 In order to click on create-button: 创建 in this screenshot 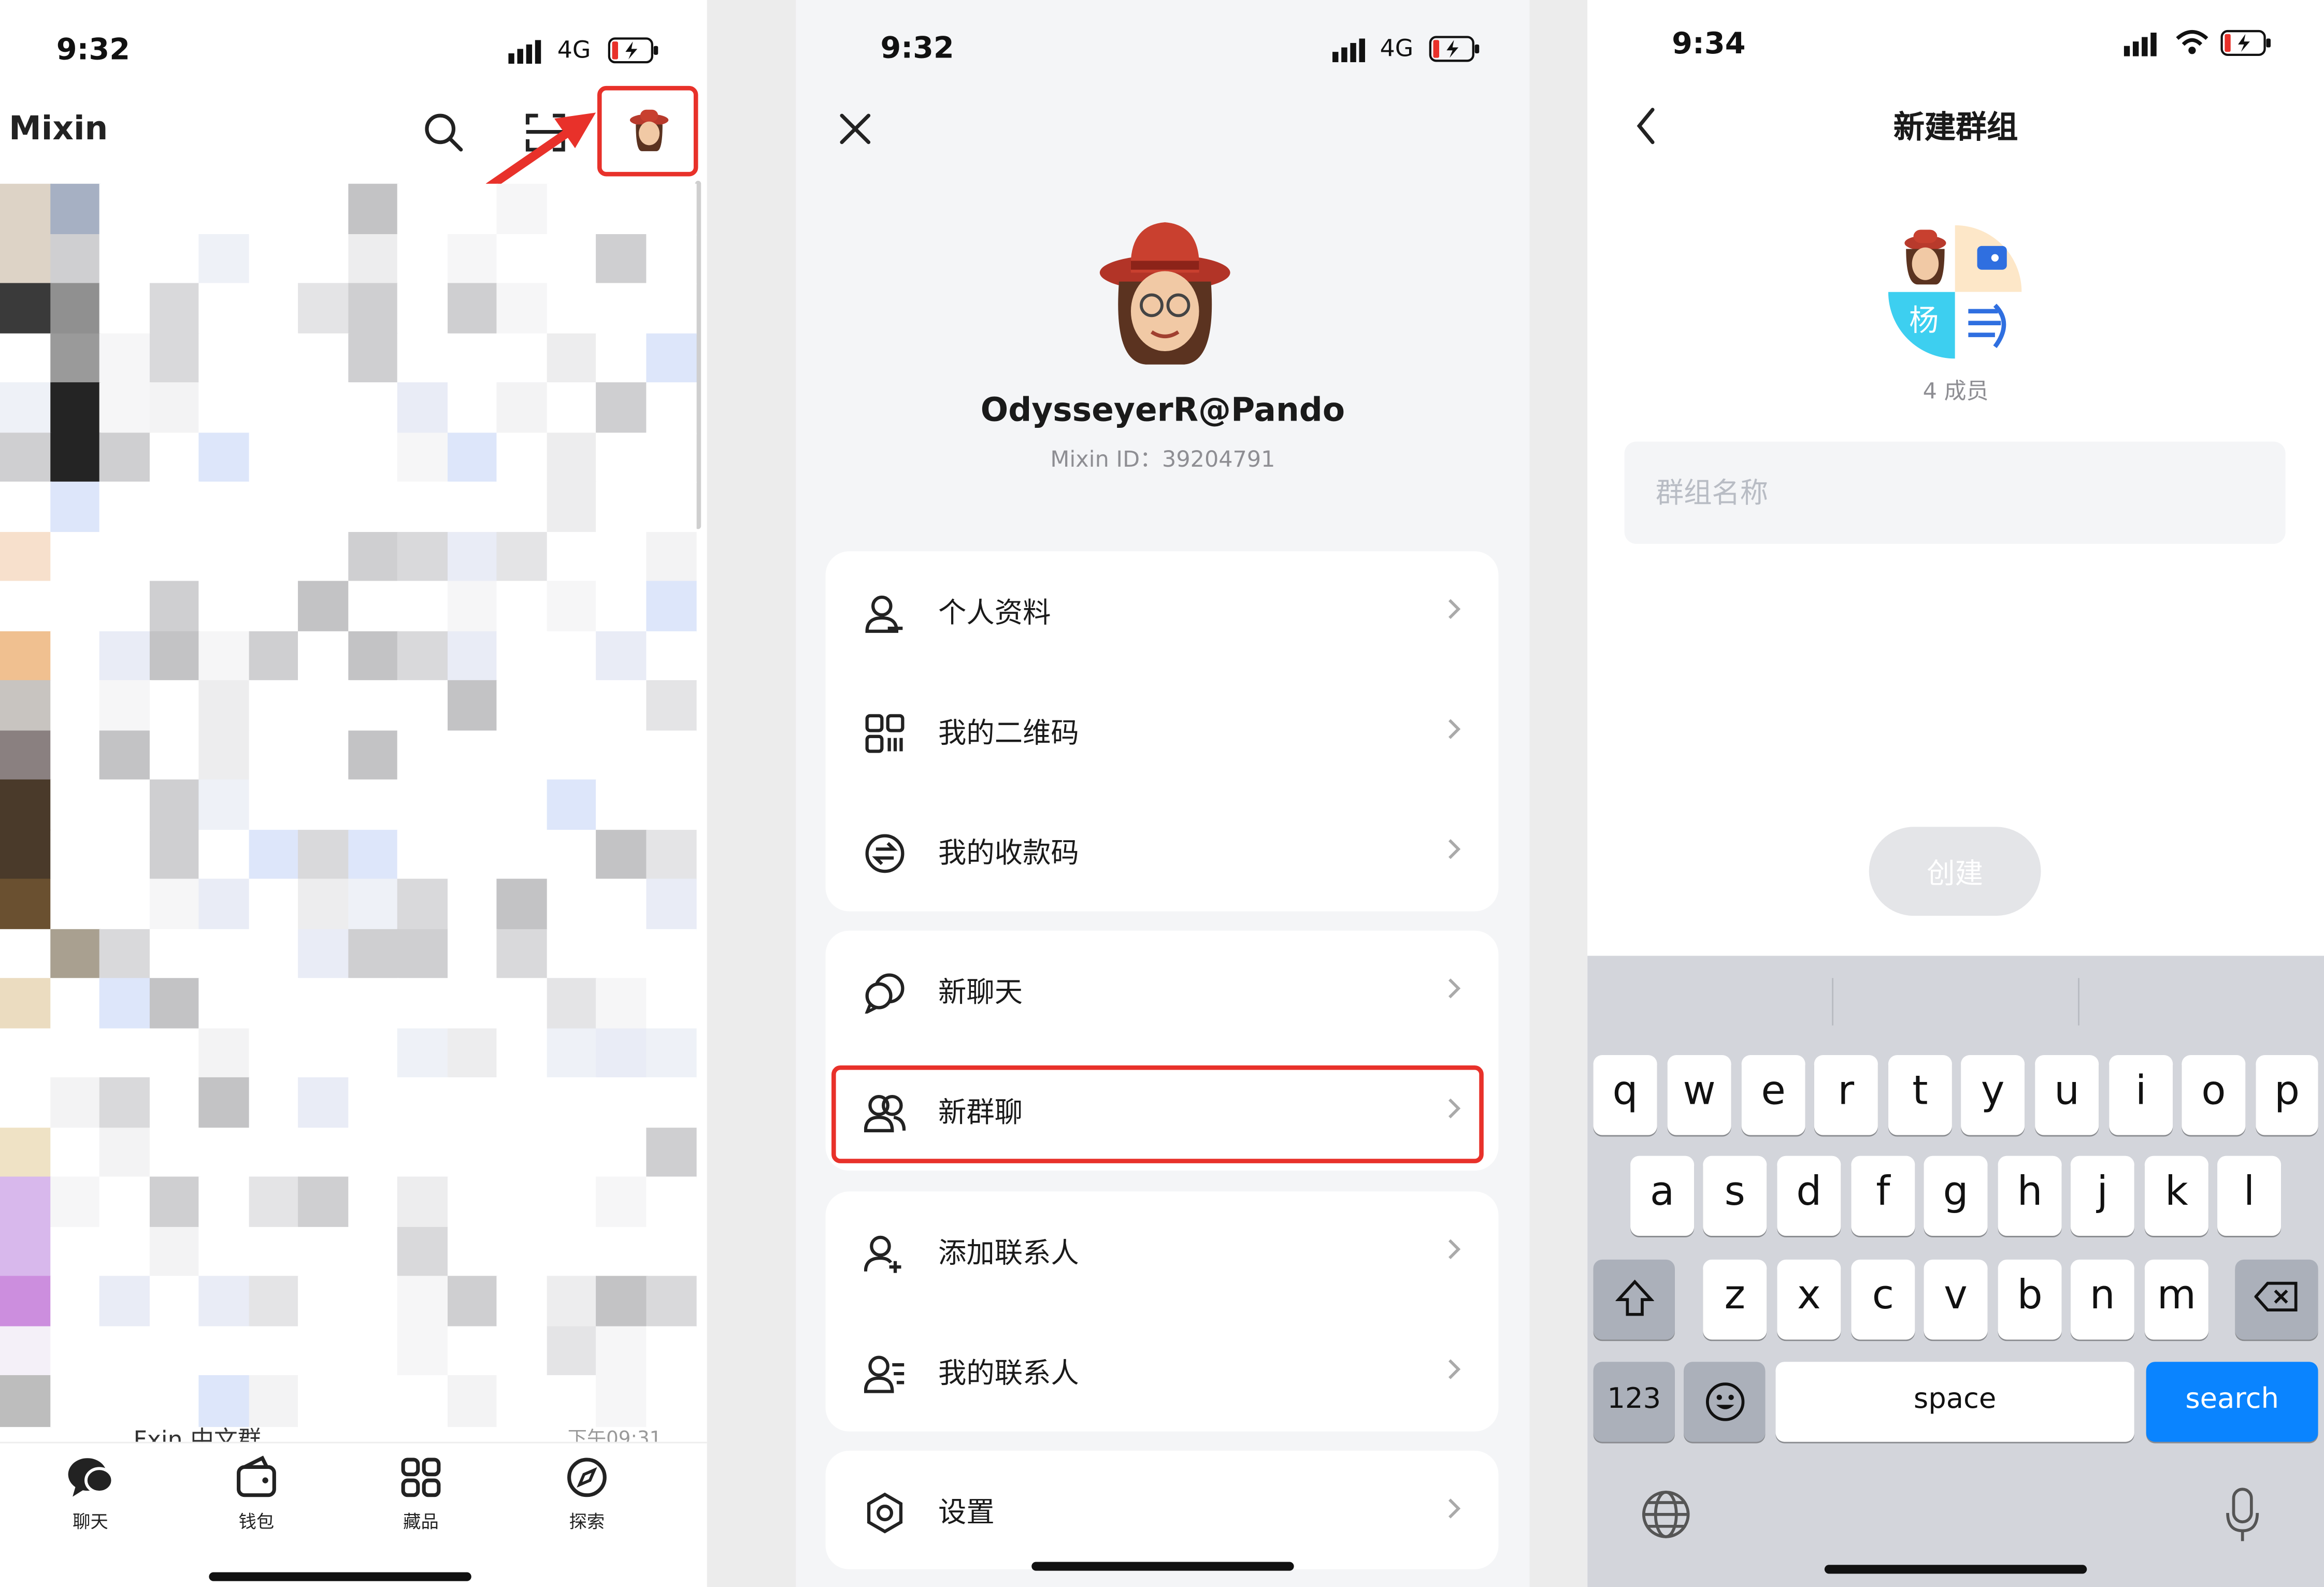, I will do `click(1955, 872)`.